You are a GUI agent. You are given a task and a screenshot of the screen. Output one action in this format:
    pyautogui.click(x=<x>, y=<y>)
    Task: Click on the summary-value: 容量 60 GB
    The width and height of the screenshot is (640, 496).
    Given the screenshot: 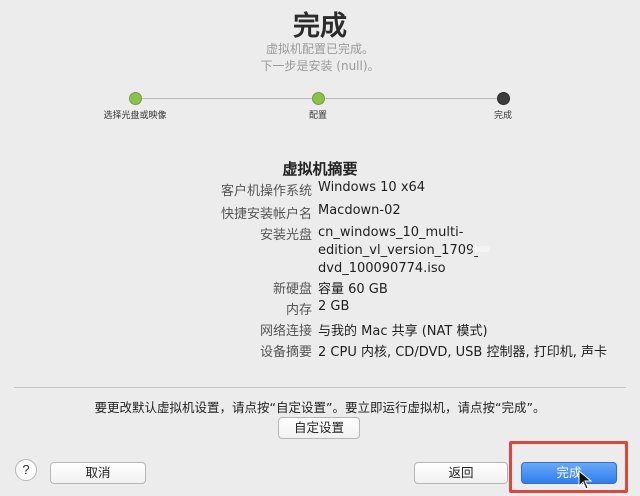 What is the action you would take?
    pyautogui.click(x=353, y=289)
    